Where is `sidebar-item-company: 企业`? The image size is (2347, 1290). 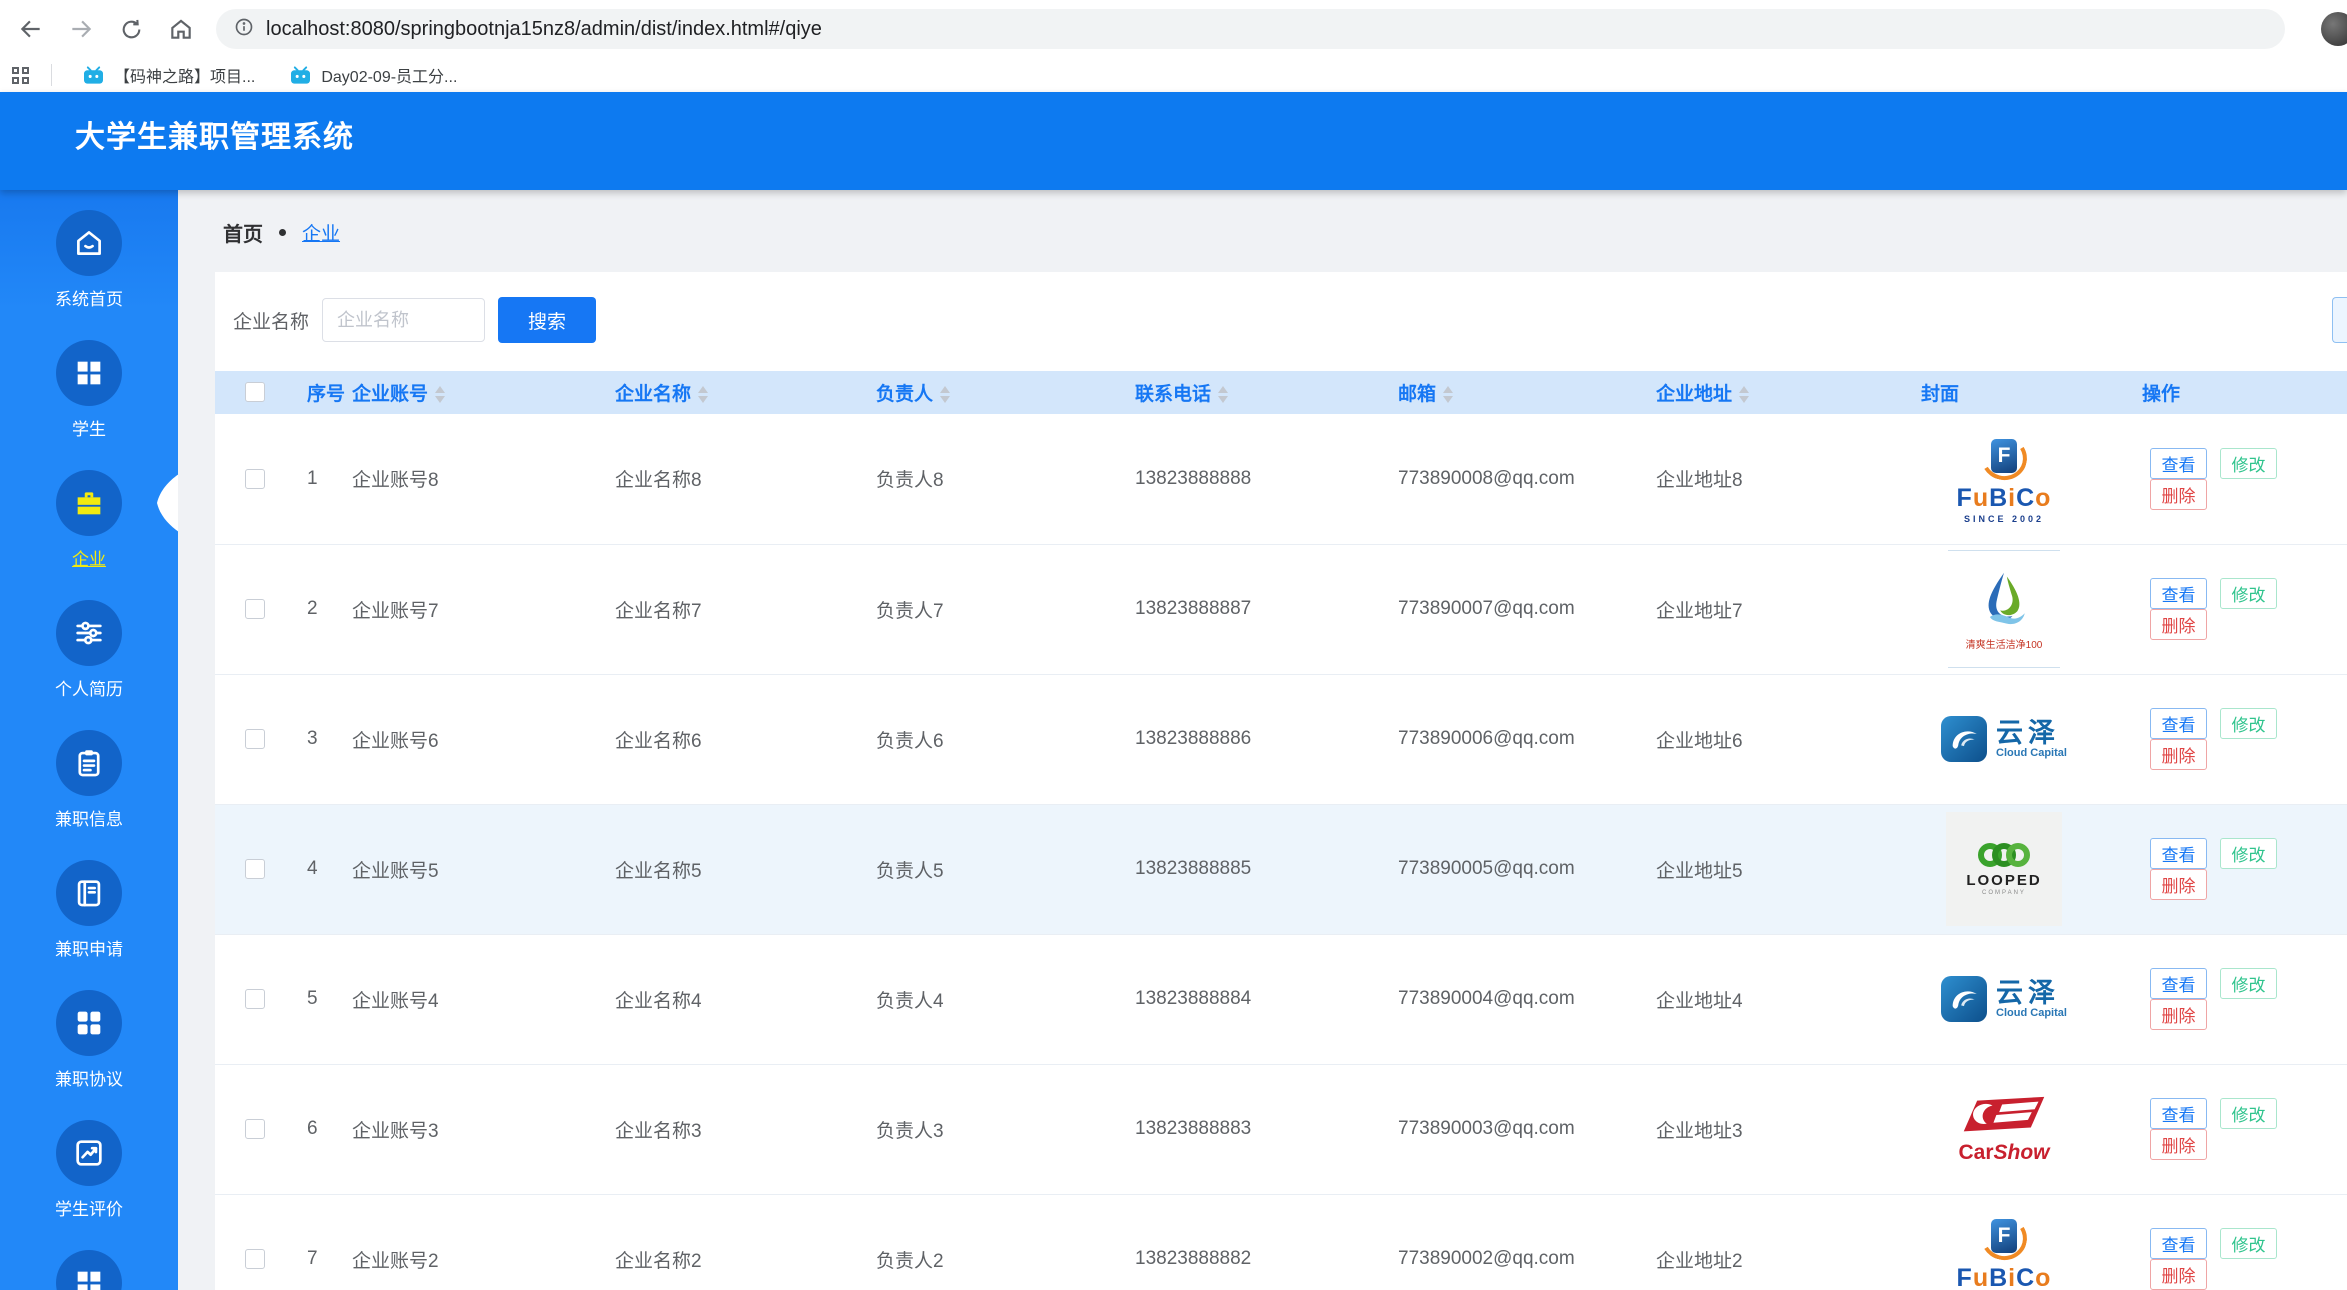 sidebar-item-company: 企业 is located at coordinates (89, 535).